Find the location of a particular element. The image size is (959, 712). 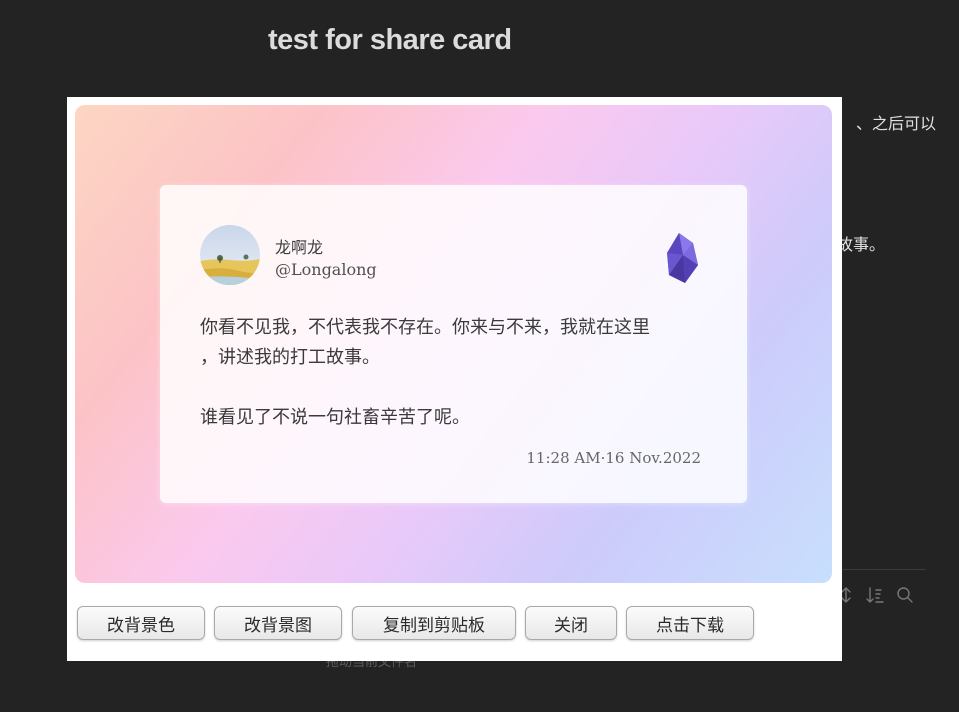

tweet-text-line: ，讲述我的打工故事。 is located at coordinates (290, 357).